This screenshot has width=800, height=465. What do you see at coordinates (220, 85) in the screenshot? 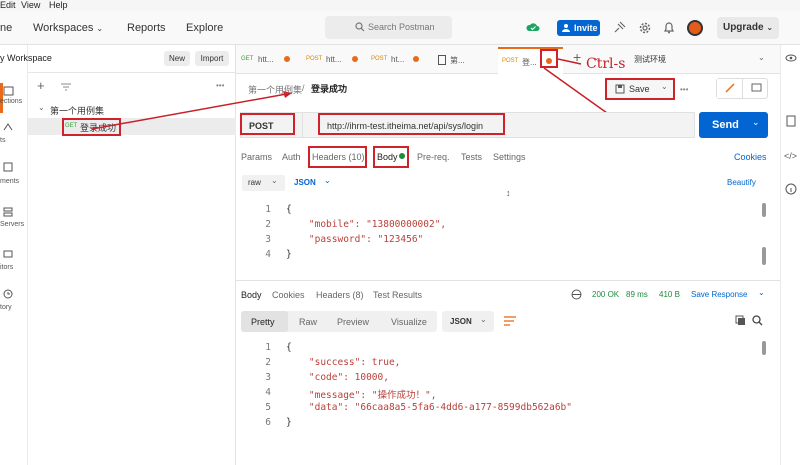
I see `sidebar-more-icon: •••` at bounding box center [220, 85].